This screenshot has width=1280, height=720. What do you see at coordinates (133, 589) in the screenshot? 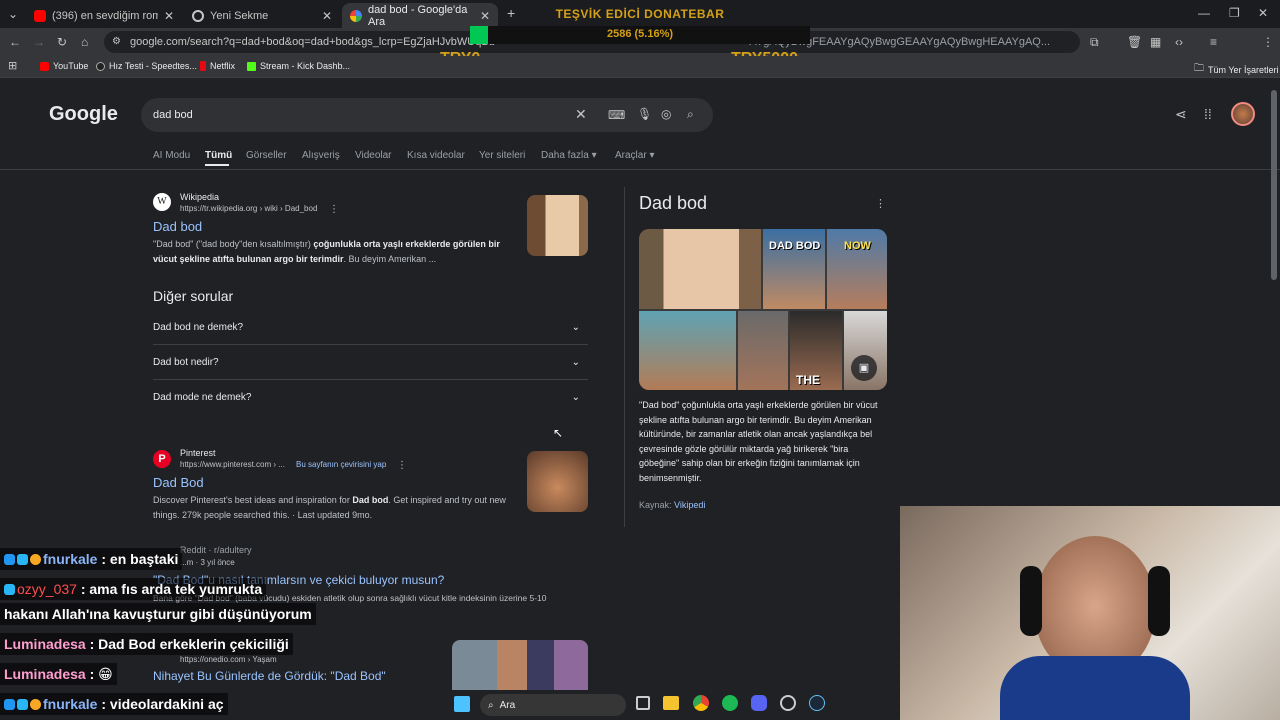
I see `chat-message: ozyy_037 : ama fıs arda tek yumrukta` at bounding box center [133, 589].